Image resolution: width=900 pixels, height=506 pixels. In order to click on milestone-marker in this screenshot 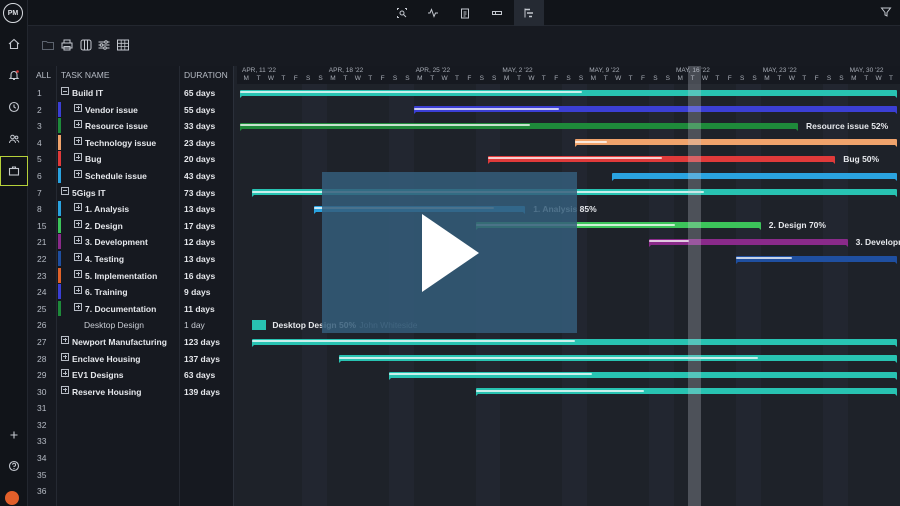, I will do `click(259, 325)`.